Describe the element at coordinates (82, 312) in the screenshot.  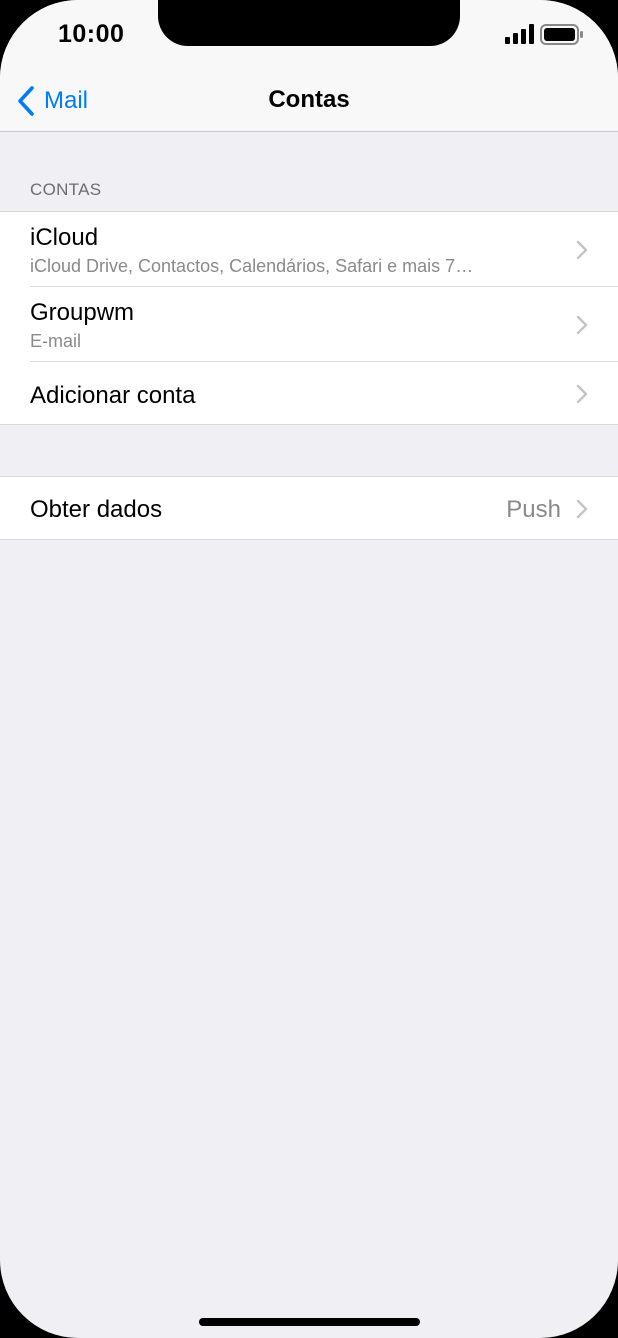
I see `account-title: Groupwm` at that location.